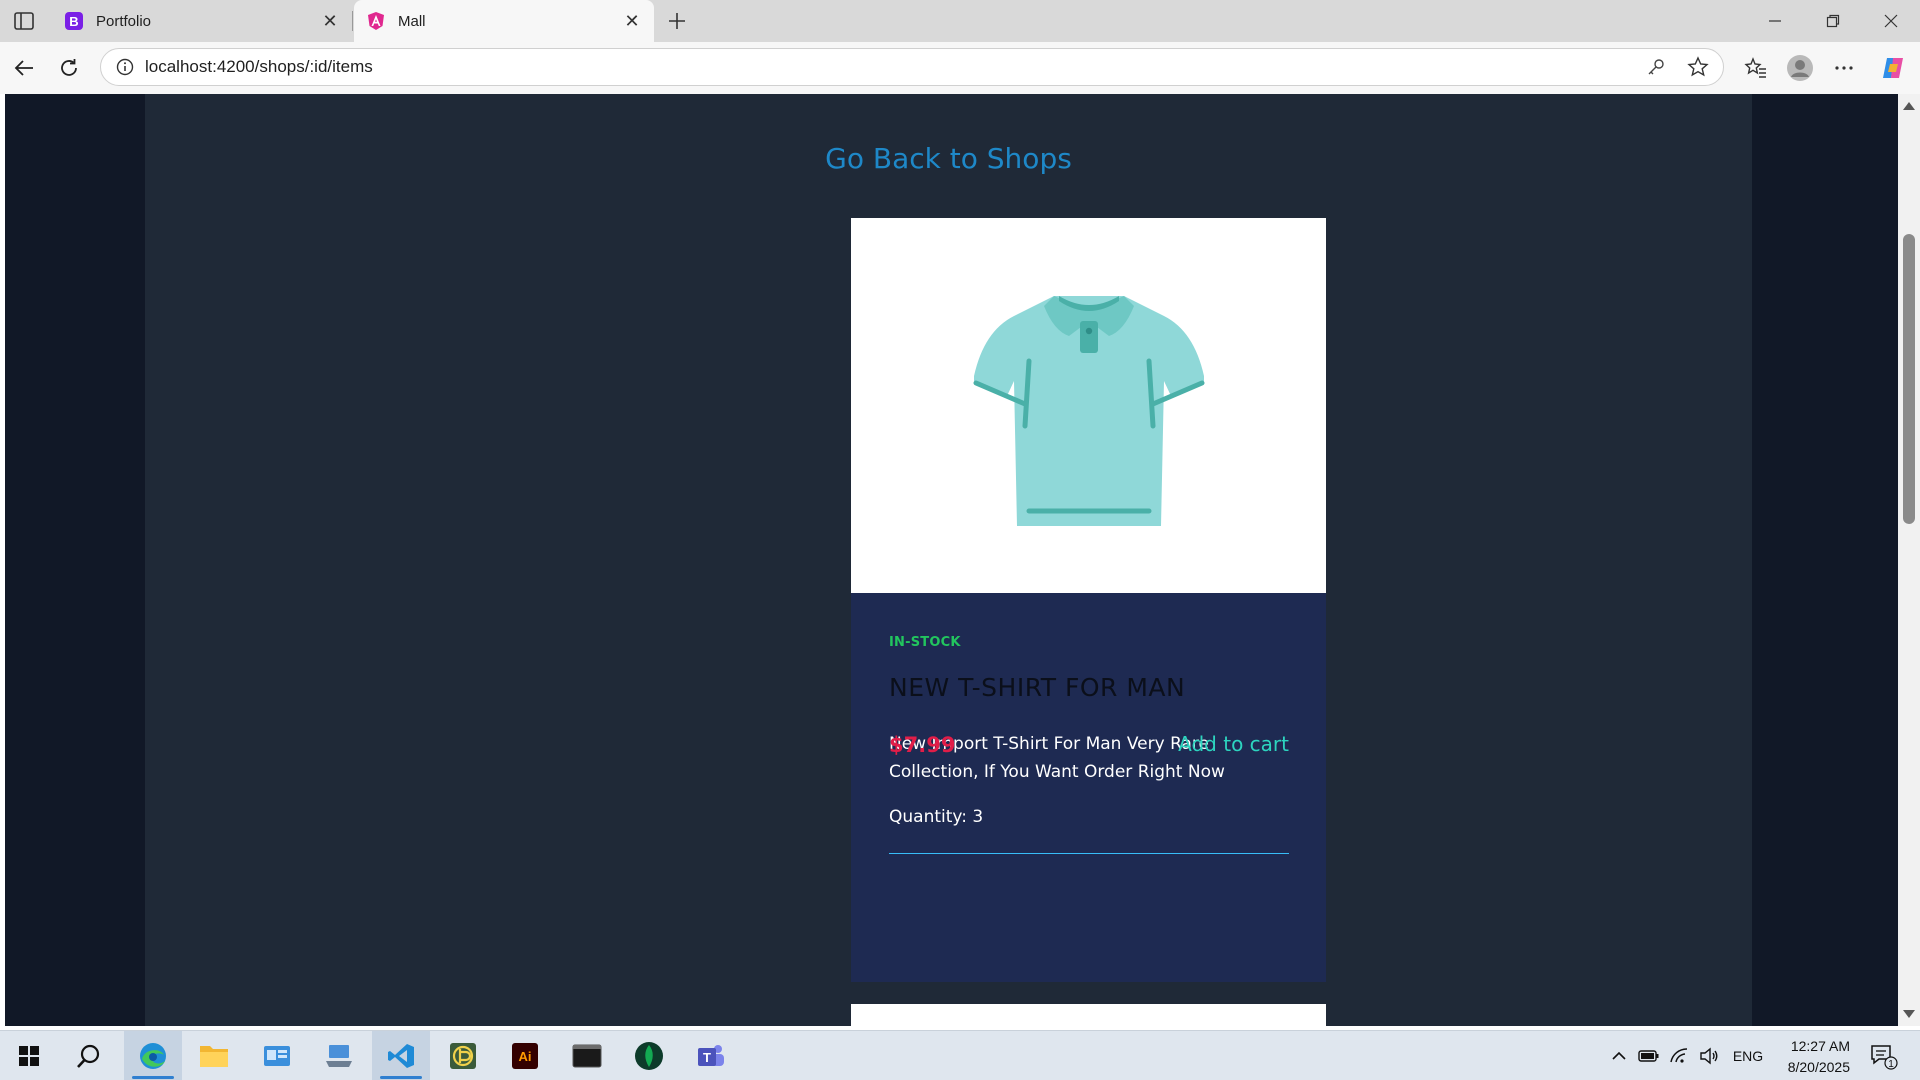 This screenshot has width=1920, height=1080. Describe the element at coordinates (1679, 1055) in the screenshot. I see `wifi-icon` at that location.